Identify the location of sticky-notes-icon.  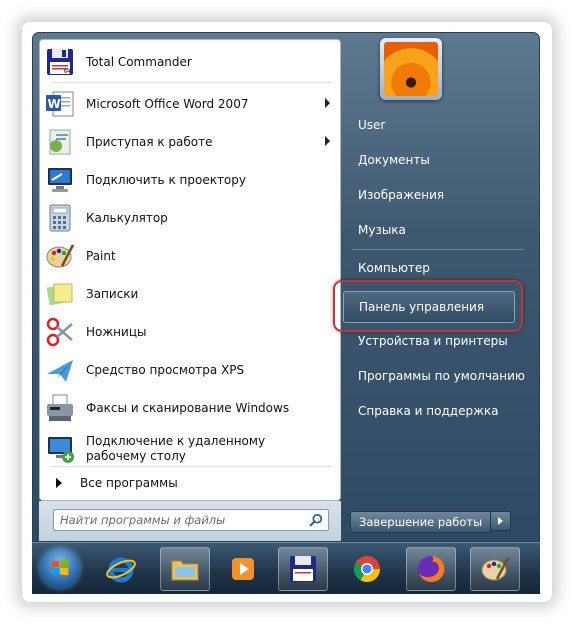
(60, 294).